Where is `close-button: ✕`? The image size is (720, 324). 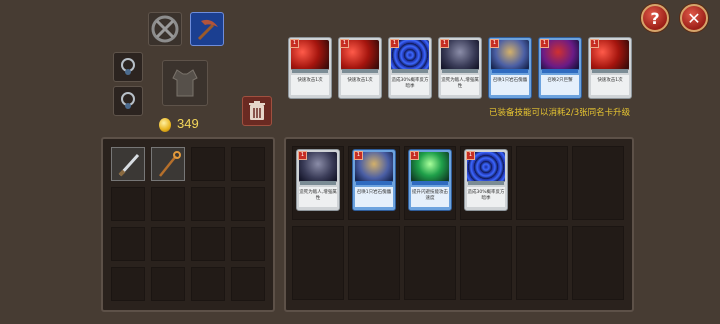
close-button: ✕ is located at coordinates (694, 18).